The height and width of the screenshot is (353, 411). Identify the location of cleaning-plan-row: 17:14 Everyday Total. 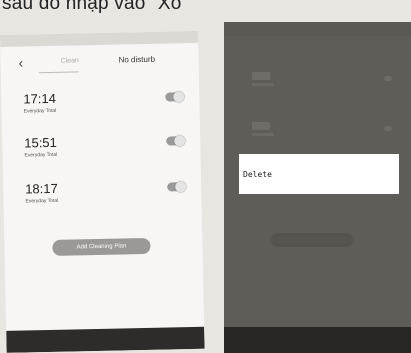
(103, 107).